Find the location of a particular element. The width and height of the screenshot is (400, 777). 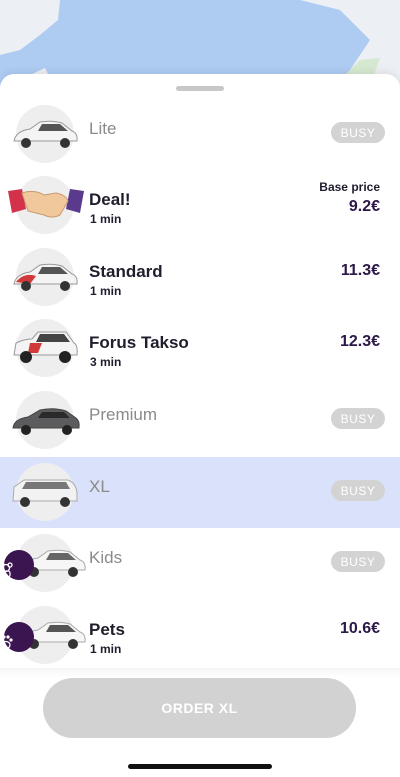

option-row-pets: Pets 1 min 10.6€ is located at coordinates (200, 635).